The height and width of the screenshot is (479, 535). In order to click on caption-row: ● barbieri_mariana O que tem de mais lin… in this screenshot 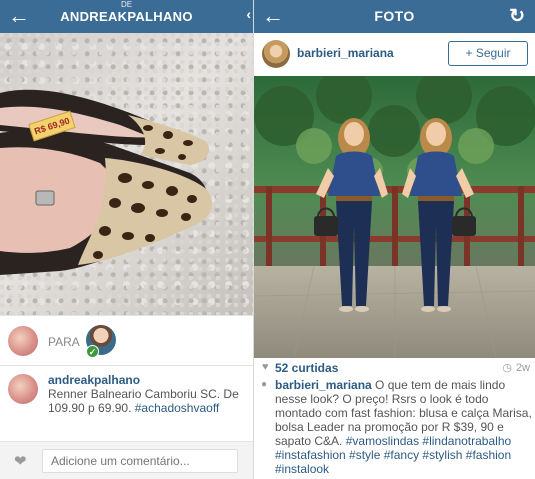, I will do `click(394, 427)`.